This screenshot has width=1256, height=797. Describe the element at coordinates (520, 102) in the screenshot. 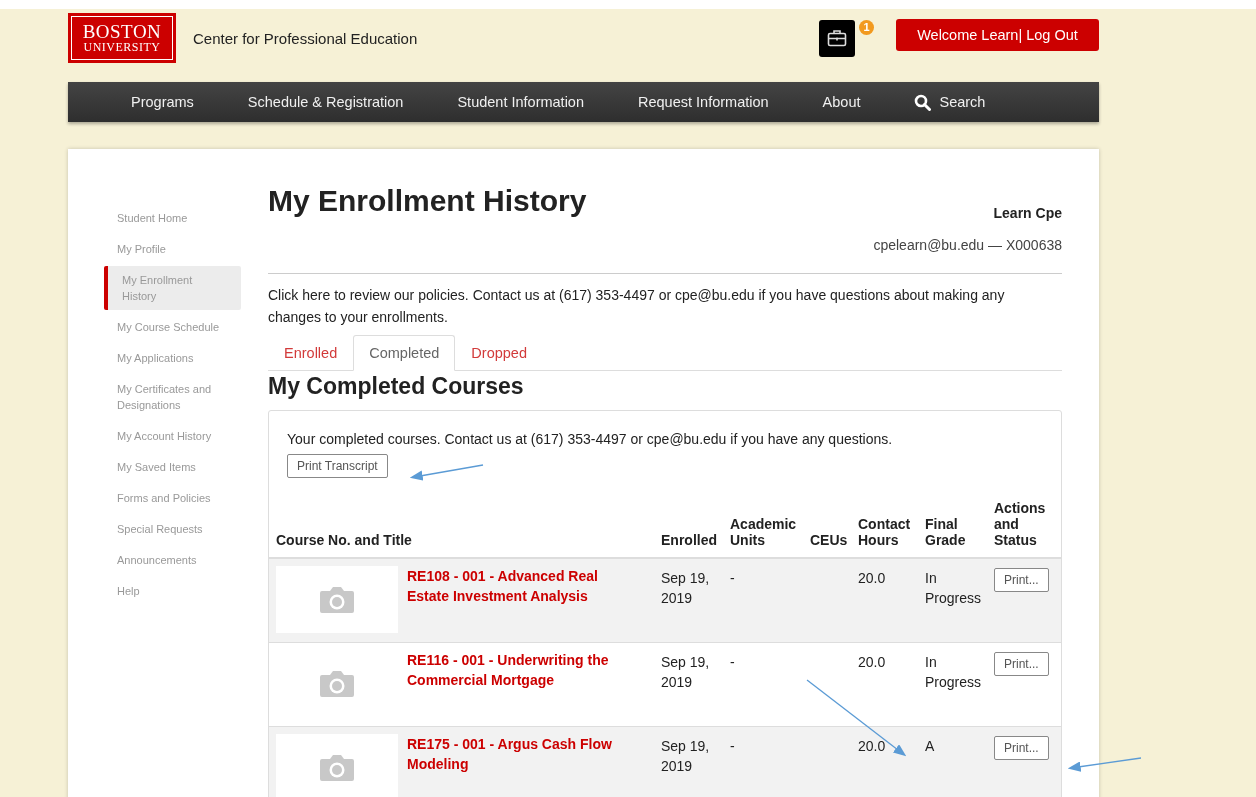

I see `nav-link: Student Information` at that location.